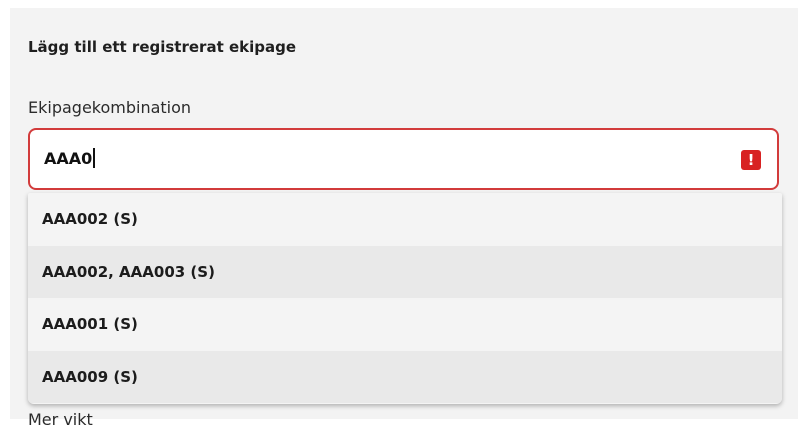 This screenshot has height=431, width=798. What do you see at coordinates (751, 160) in the screenshot?
I see `error-icon: !` at bounding box center [751, 160].